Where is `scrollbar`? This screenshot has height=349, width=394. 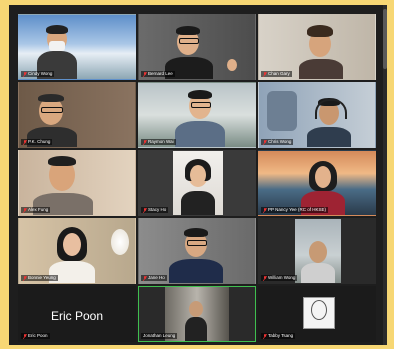 scrollbar is located at coordinates (385, 175).